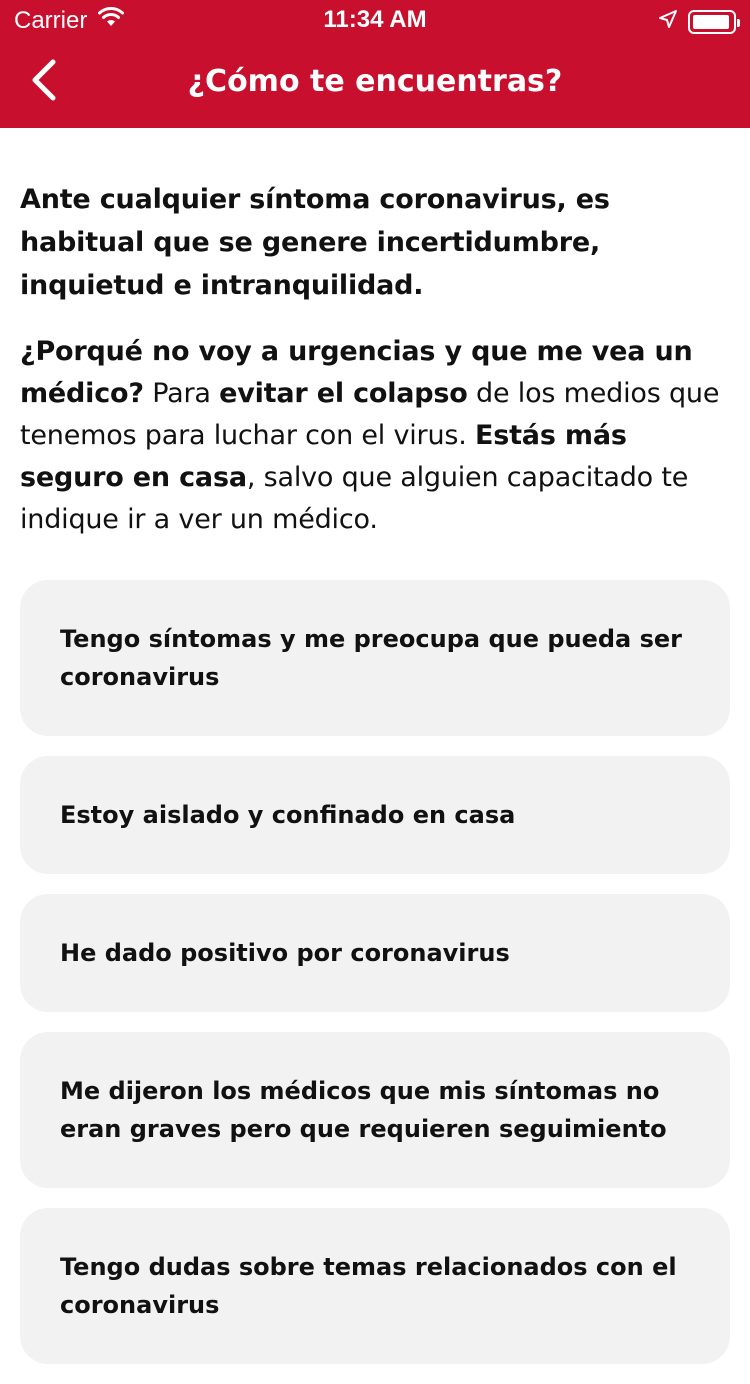  I want to click on battery-icon, so click(714, 22).